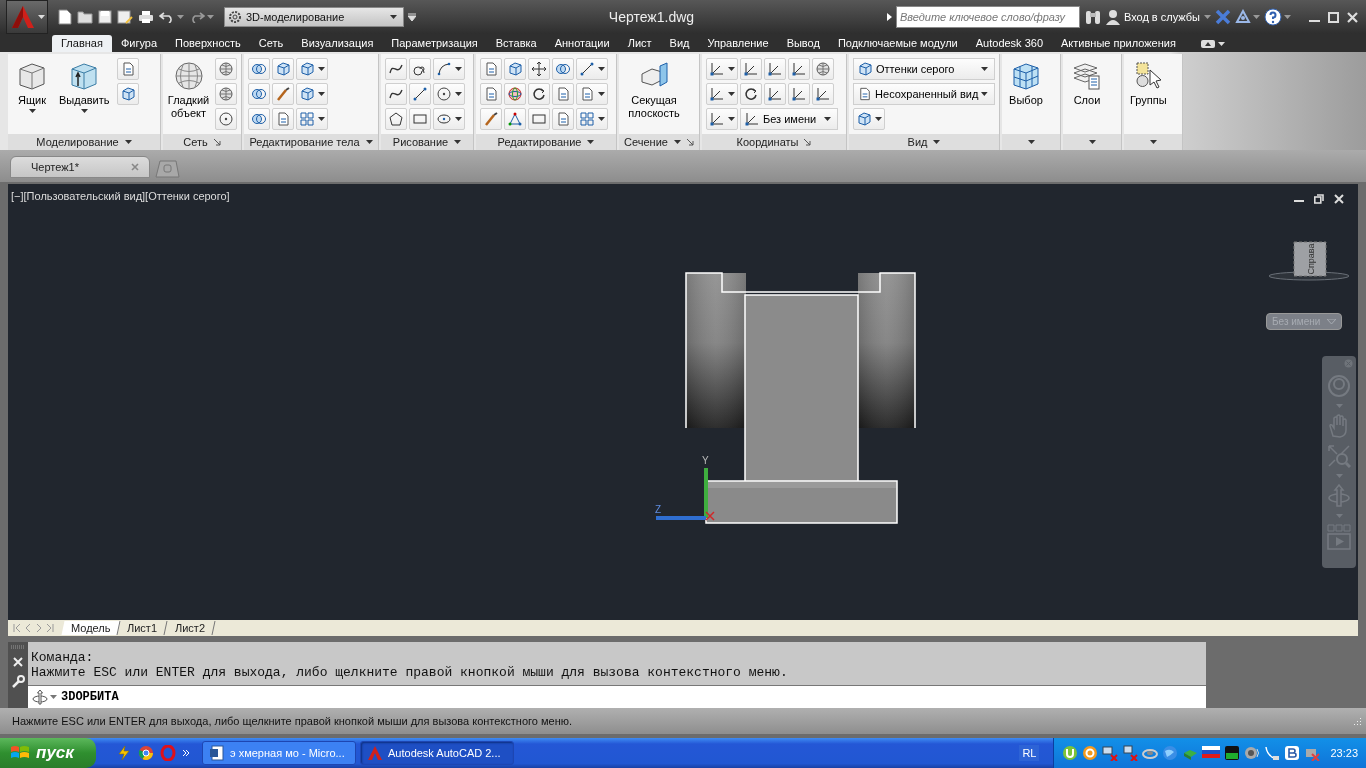  What do you see at coordinates (987, 17) in the screenshot?
I see `search-field: Введите ключевое слово/фразу` at bounding box center [987, 17].